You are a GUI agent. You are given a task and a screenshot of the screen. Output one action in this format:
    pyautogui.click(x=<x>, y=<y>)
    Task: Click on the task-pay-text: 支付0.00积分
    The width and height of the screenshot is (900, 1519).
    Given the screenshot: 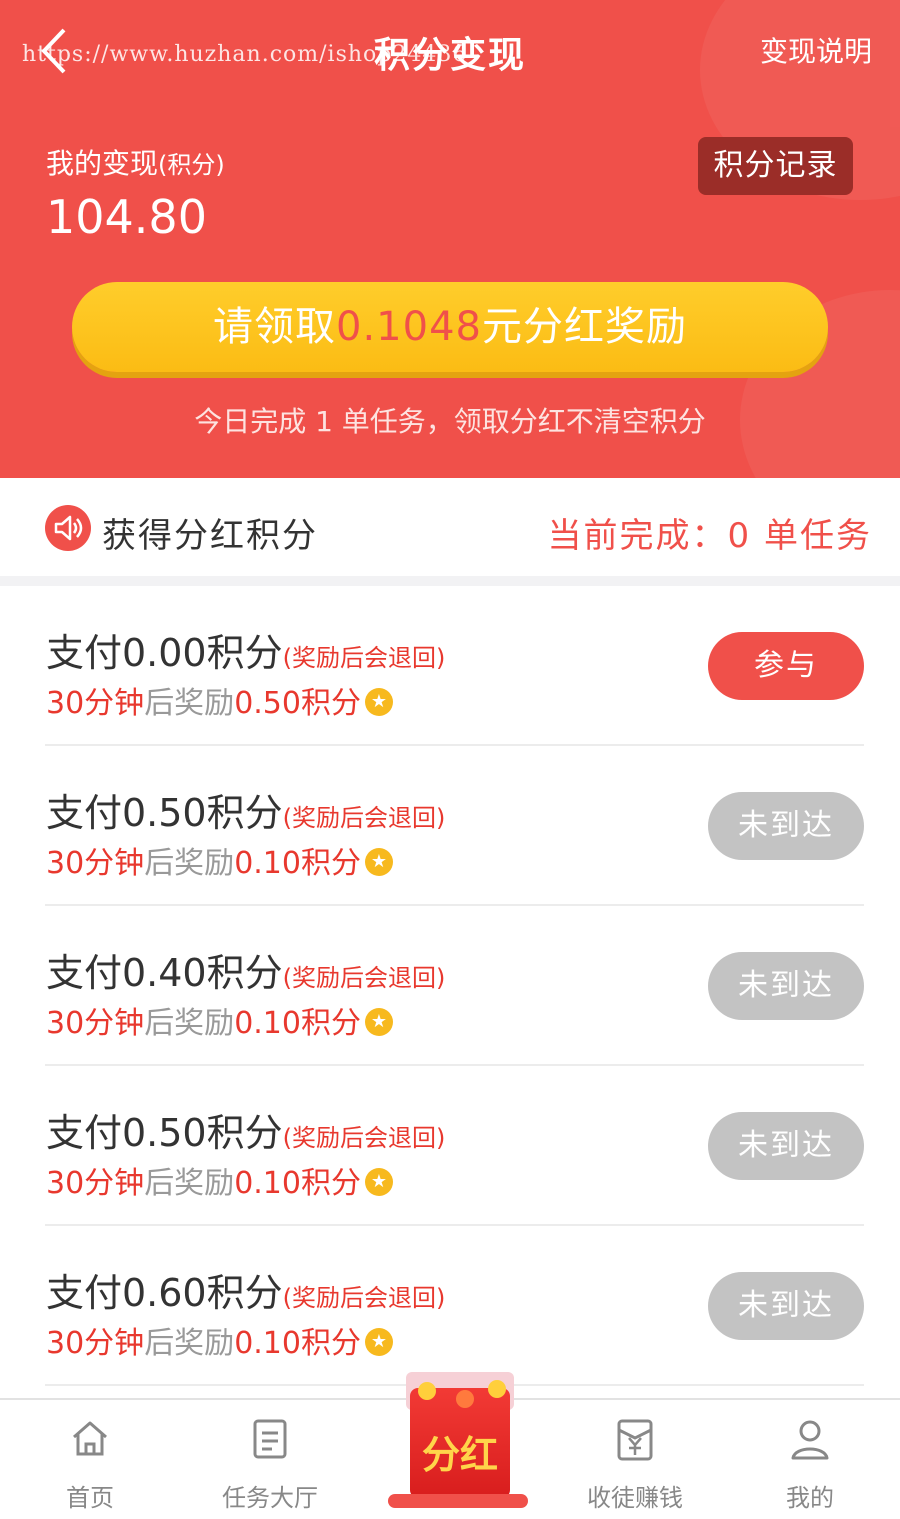 What is the action you would take?
    pyautogui.click(x=164, y=653)
    